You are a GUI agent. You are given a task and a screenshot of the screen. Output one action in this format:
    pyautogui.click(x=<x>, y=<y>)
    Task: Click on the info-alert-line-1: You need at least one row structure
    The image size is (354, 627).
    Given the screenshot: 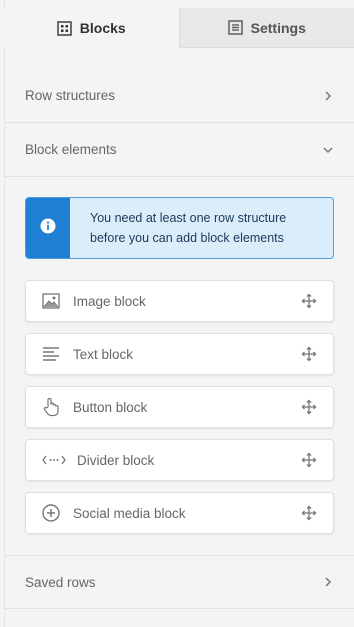 What is the action you would take?
    pyautogui.click(x=188, y=218)
    